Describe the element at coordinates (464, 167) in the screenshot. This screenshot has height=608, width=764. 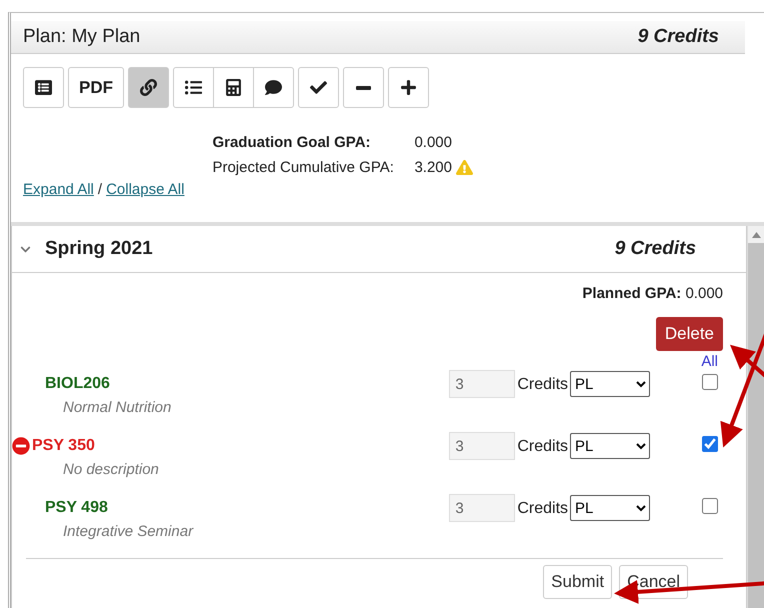
I see `warning-icon` at that location.